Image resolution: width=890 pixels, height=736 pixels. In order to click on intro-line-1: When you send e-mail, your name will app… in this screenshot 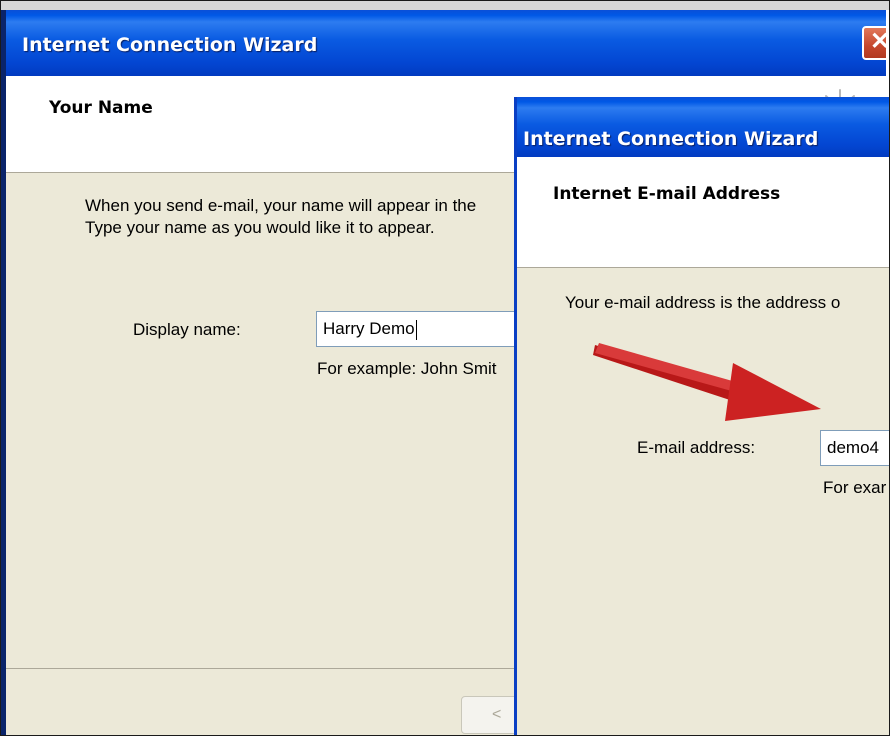, I will do `click(281, 205)`.